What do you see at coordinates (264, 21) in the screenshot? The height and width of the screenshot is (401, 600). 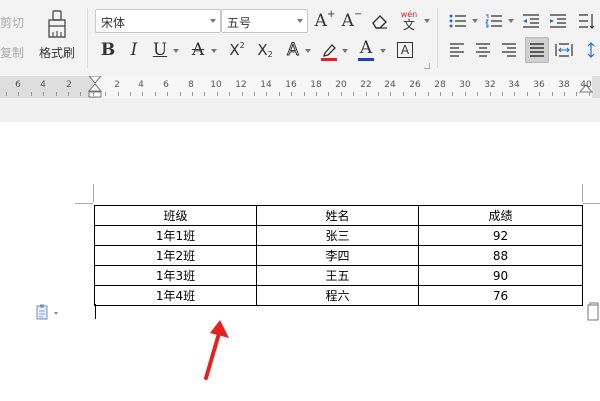 I see `font-size-select: 五号` at bounding box center [264, 21].